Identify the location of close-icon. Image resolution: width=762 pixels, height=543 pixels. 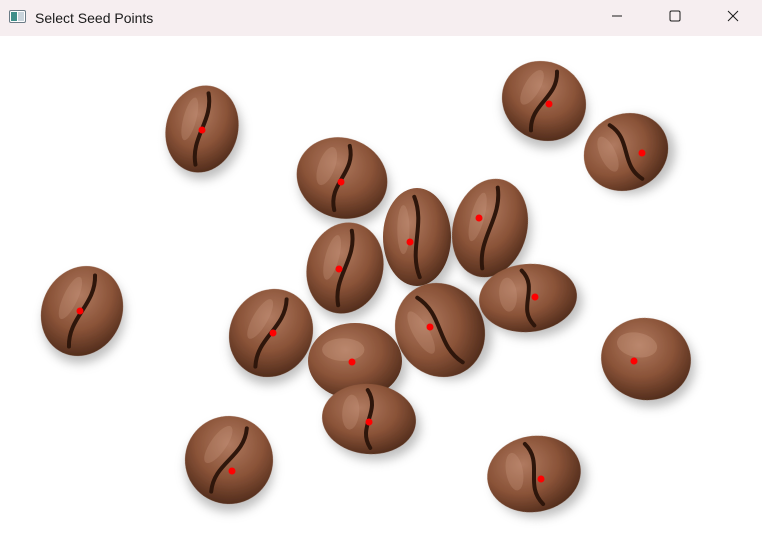
(733, 18).